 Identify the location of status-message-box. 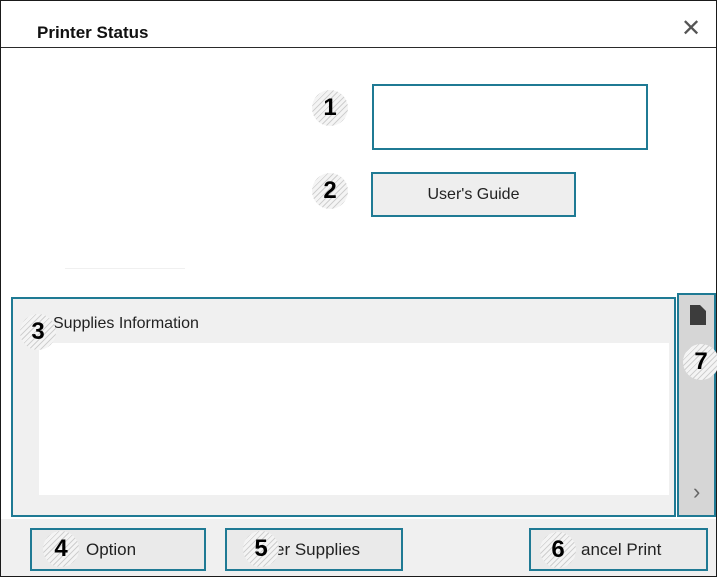
(510, 117).